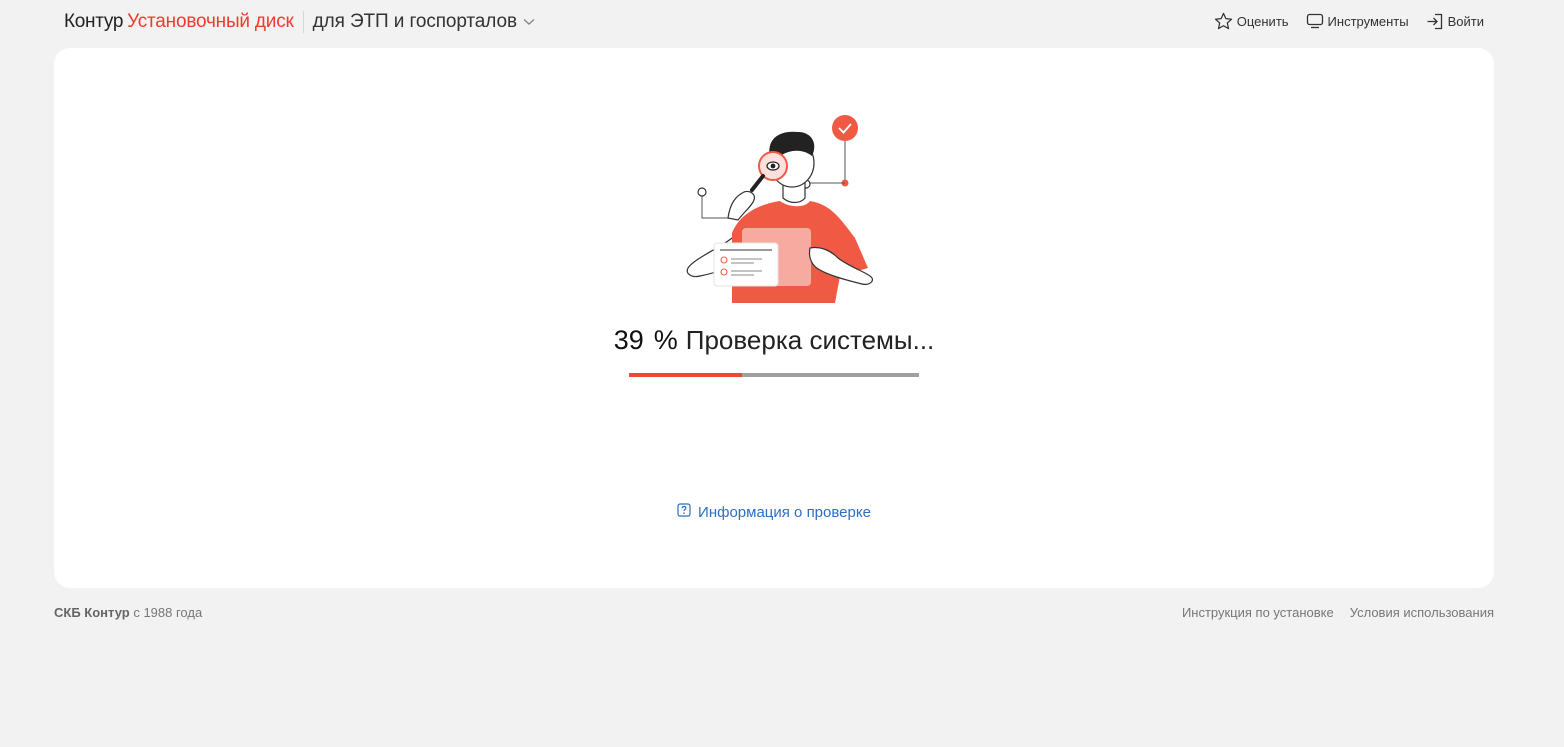  What do you see at coordinates (684, 512) in the screenshot?
I see `question-icon` at bounding box center [684, 512].